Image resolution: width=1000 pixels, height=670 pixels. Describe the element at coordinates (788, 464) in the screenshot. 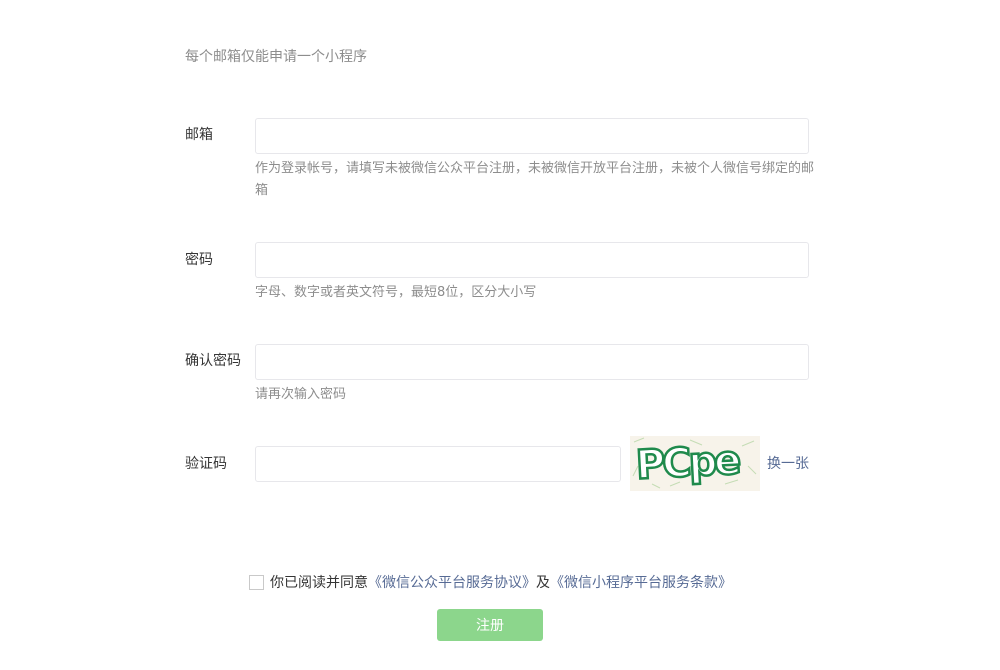

I see `captcha-refresh-link: 换一张` at that location.